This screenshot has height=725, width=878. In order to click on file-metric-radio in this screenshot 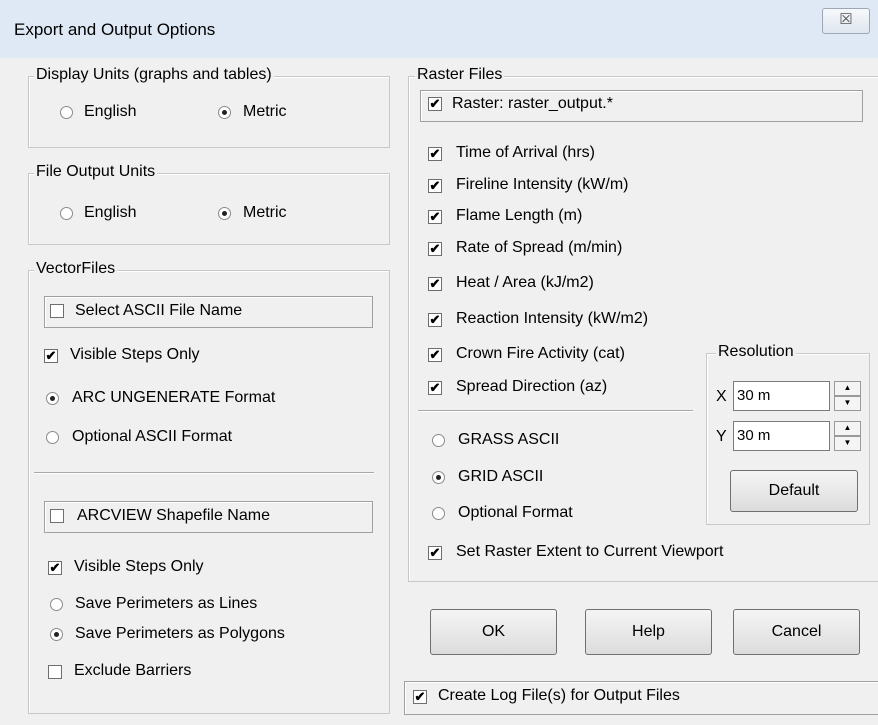, I will do `click(224, 213)`.